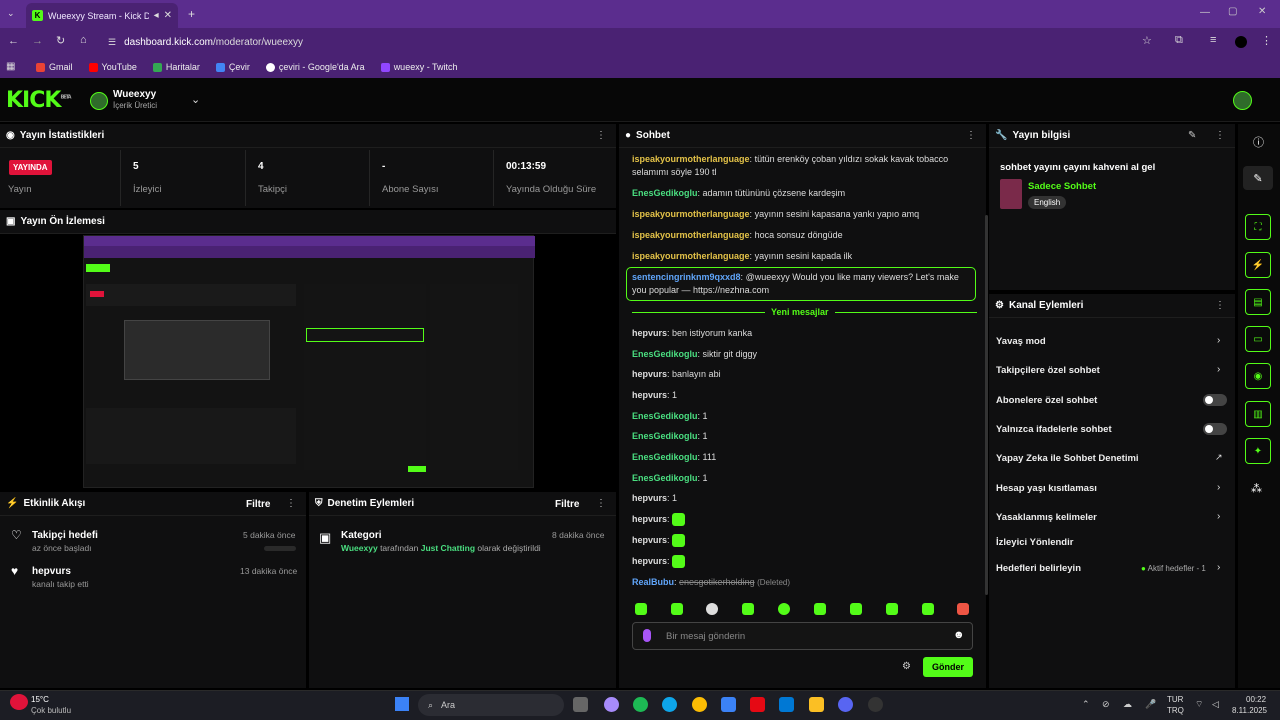 This screenshot has width=1280, height=720. Describe the element at coordinates (1086, 704) in the screenshot. I see `tray-chevron-icon: ⌃` at that location.